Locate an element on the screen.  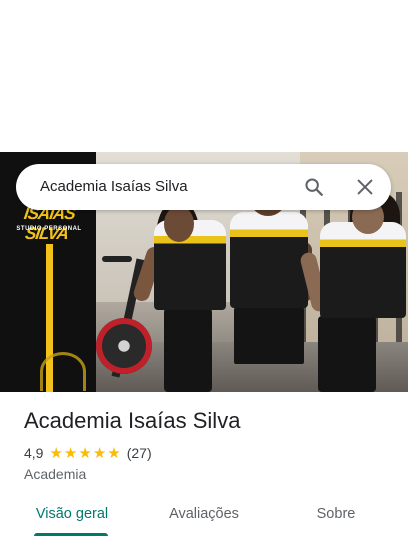
search-icon is located at coordinates (314, 187).